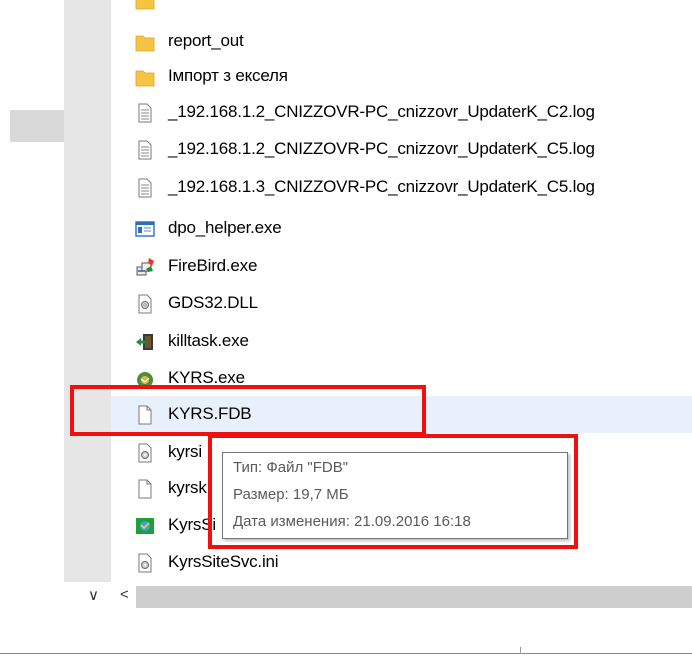 This screenshot has height=659, width=692. What do you see at coordinates (228, 75) in the screenshot?
I see `file-name: Імпорт з екселя` at bounding box center [228, 75].